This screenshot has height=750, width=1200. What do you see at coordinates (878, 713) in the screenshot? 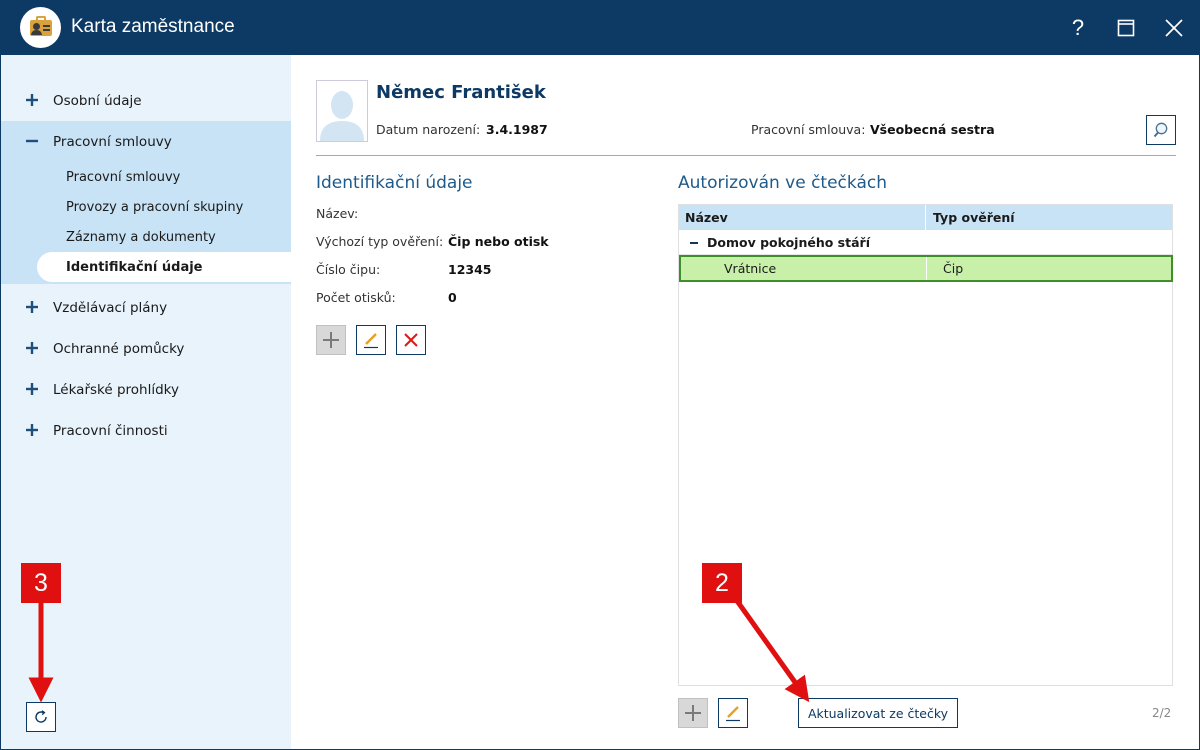
I see `update-from-reader-button: Aktualizovat ze čtečky` at bounding box center [878, 713].